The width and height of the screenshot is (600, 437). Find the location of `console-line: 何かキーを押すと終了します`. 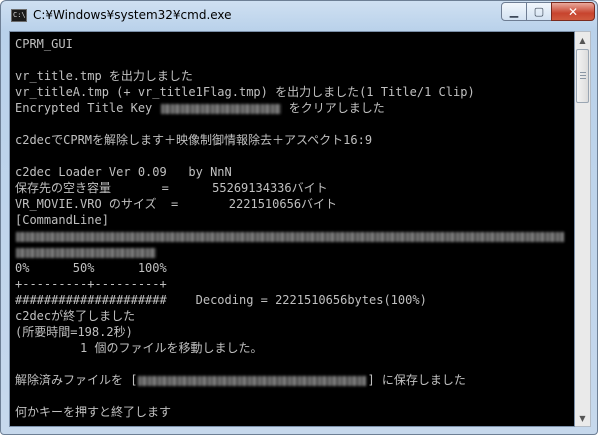

console-line: 何かキーを押すと終了します is located at coordinates (93, 412).